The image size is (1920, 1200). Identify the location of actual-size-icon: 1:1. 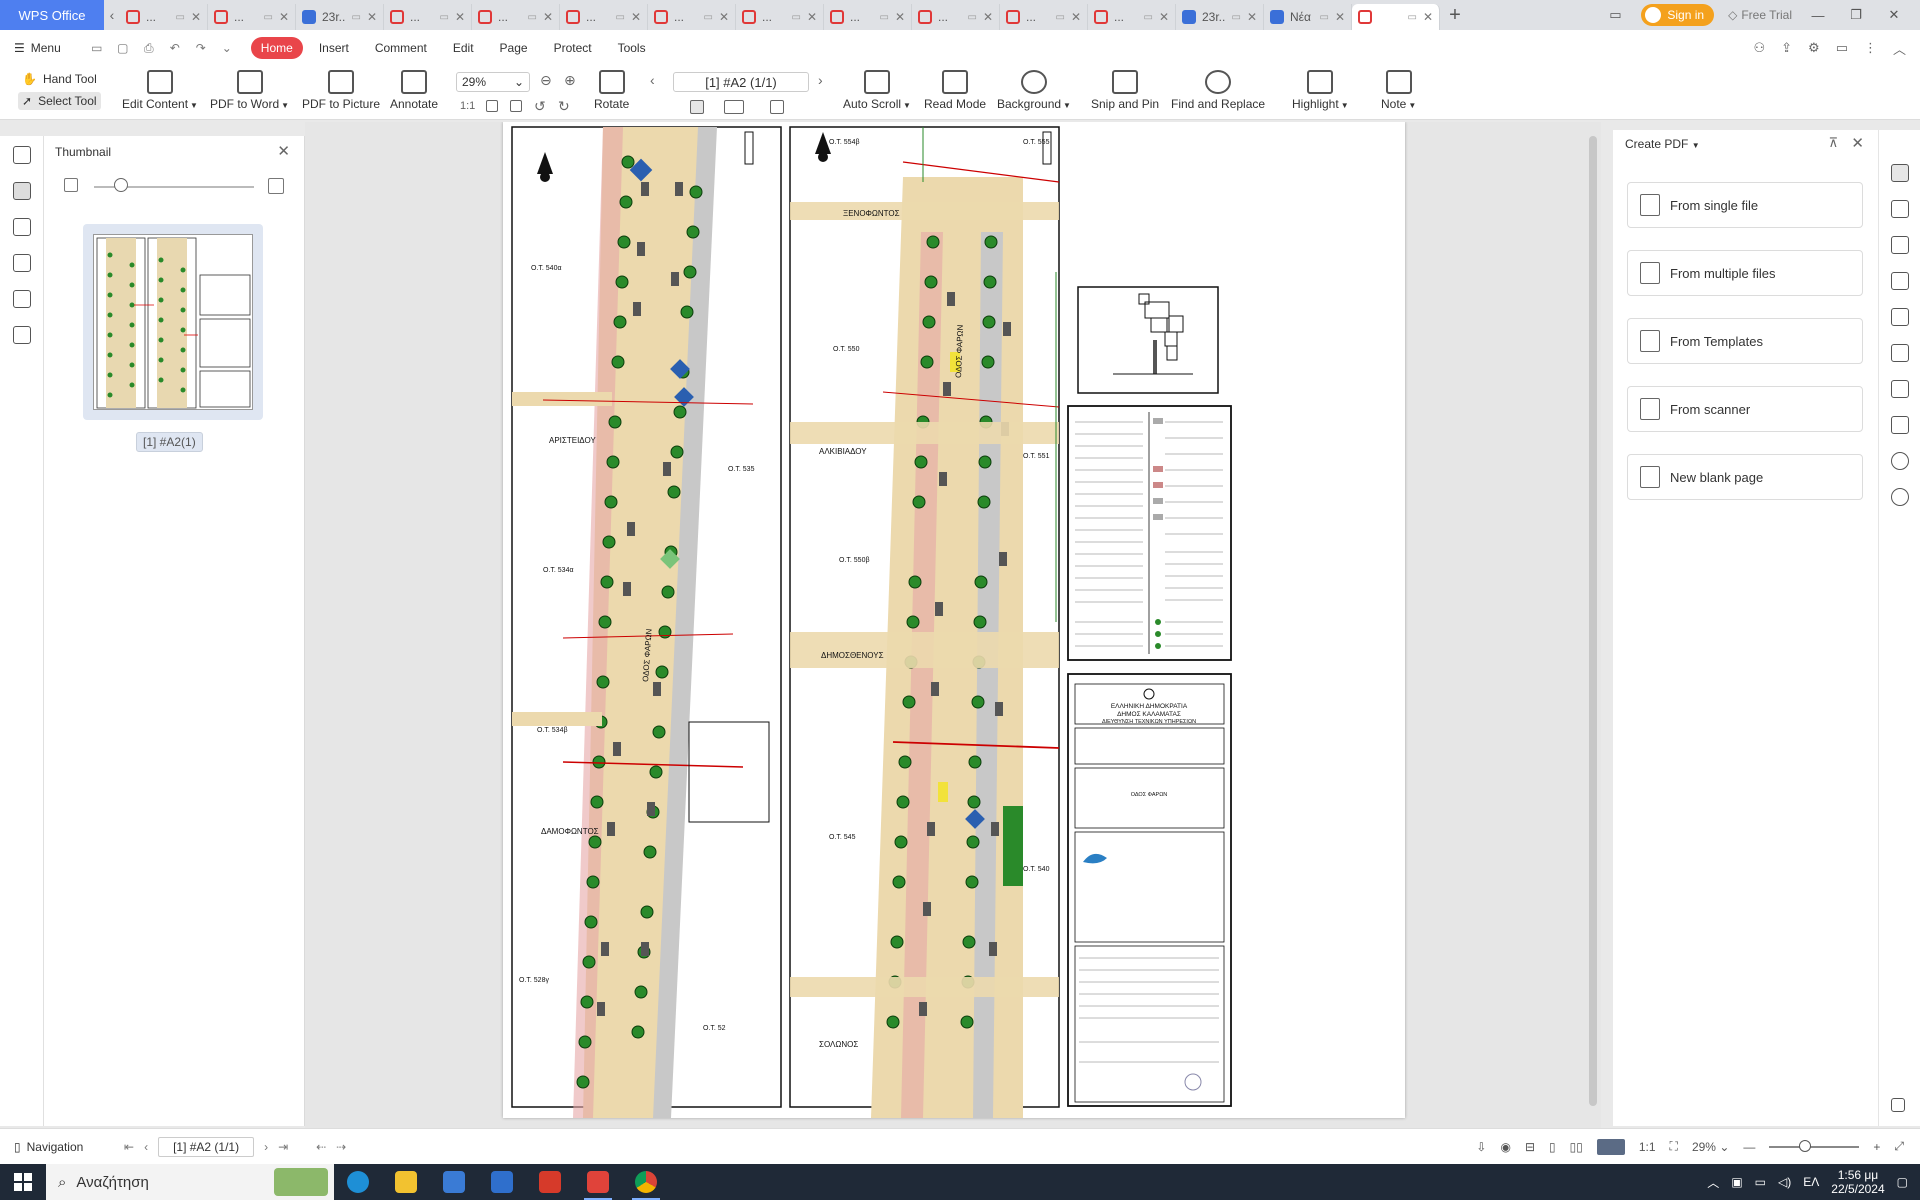
(467, 106).